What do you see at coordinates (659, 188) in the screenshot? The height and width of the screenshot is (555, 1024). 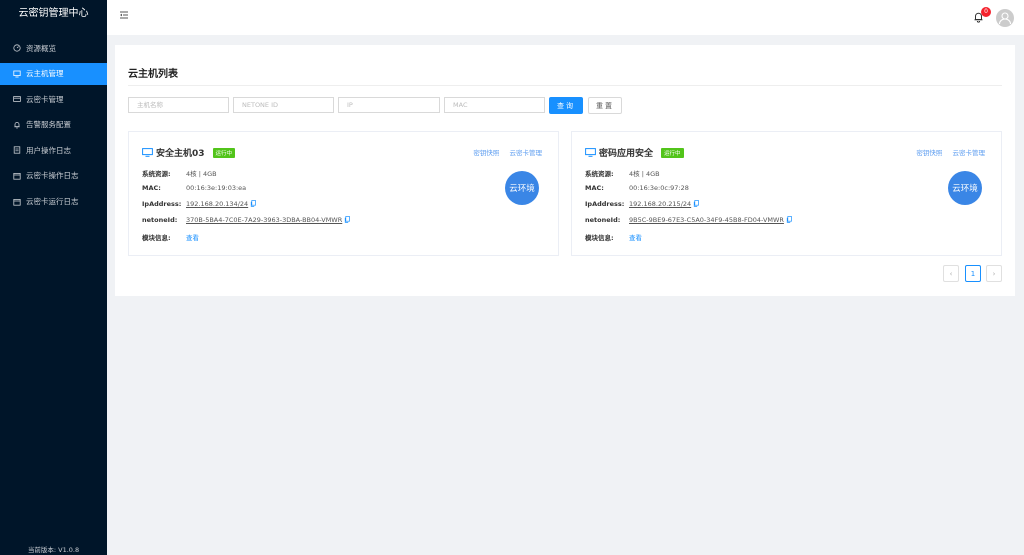 I see `mac-value: 00:16:3e:0c:97:28` at bounding box center [659, 188].